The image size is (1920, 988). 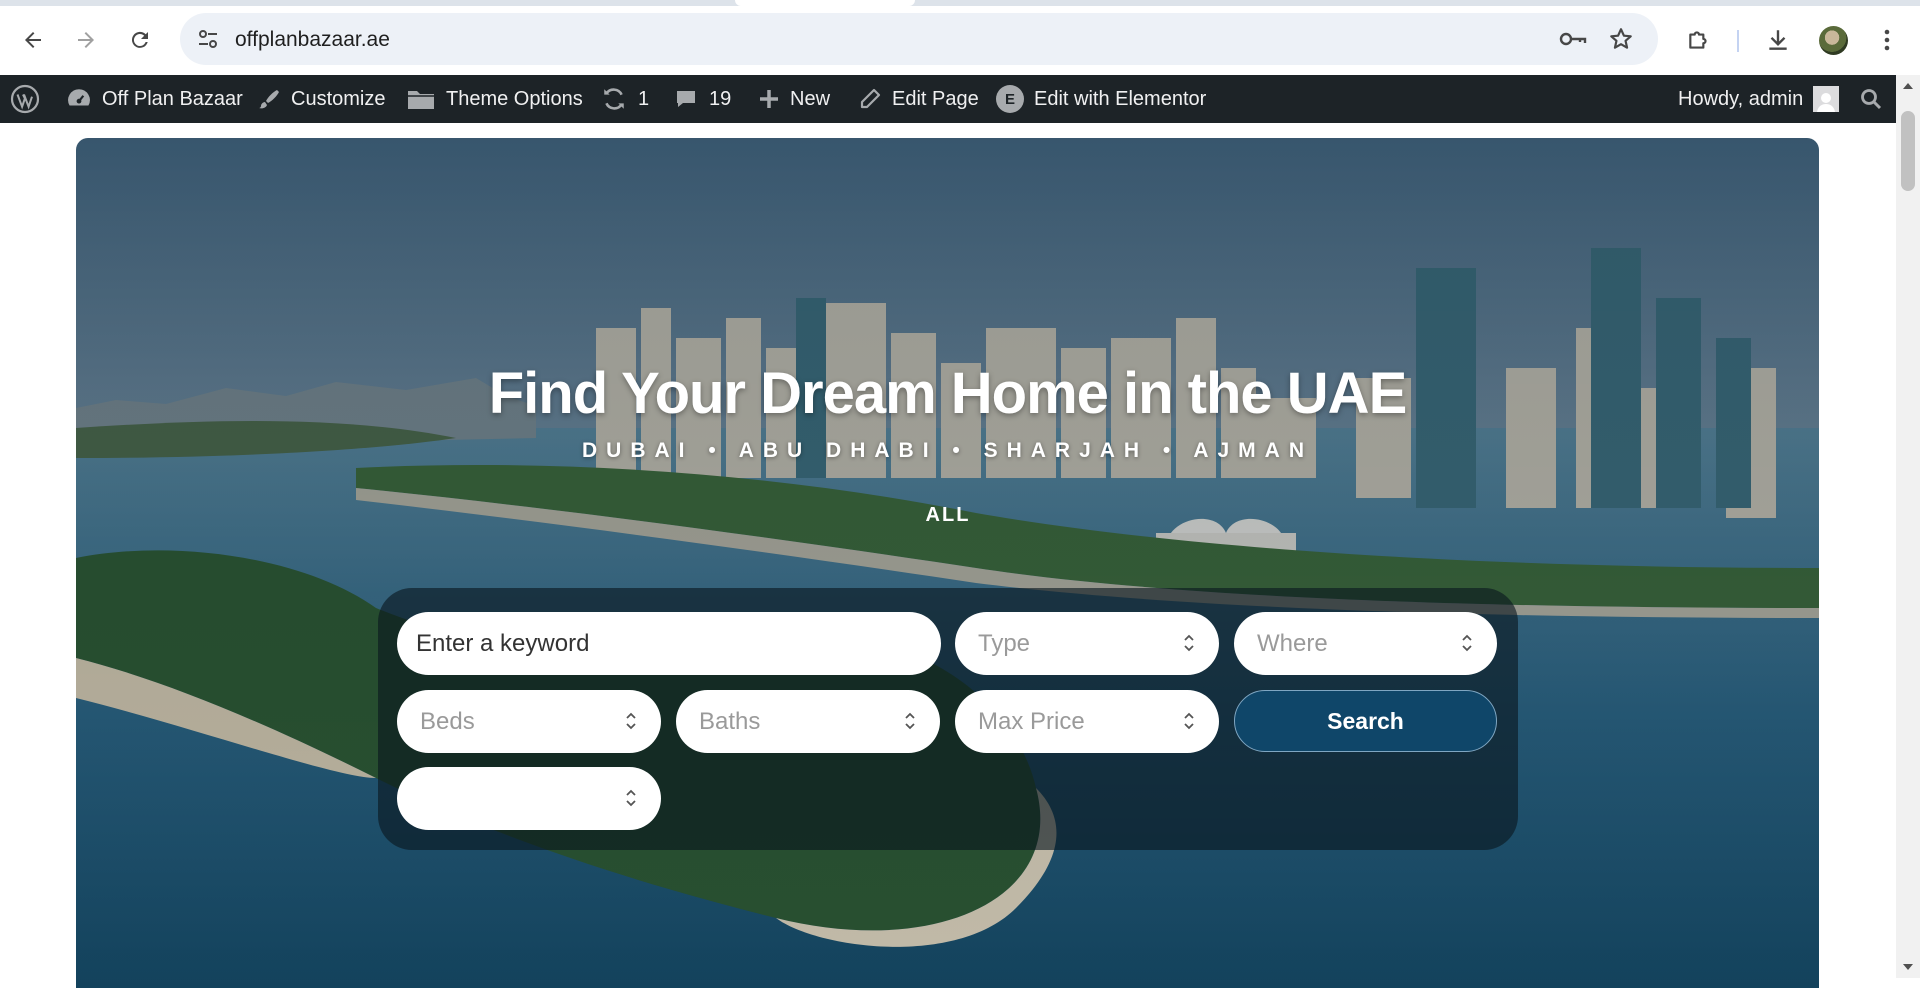 I want to click on new-label: New, so click(x=810, y=98).